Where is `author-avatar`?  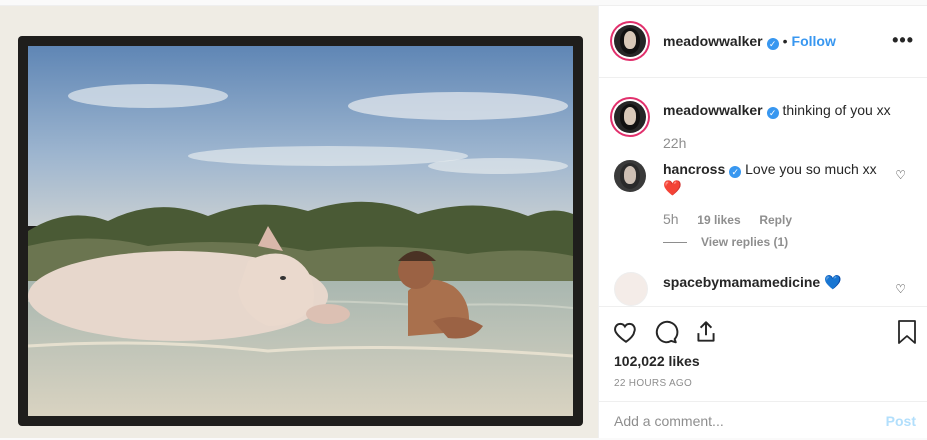 author-avatar is located at coordinates (630, 41).